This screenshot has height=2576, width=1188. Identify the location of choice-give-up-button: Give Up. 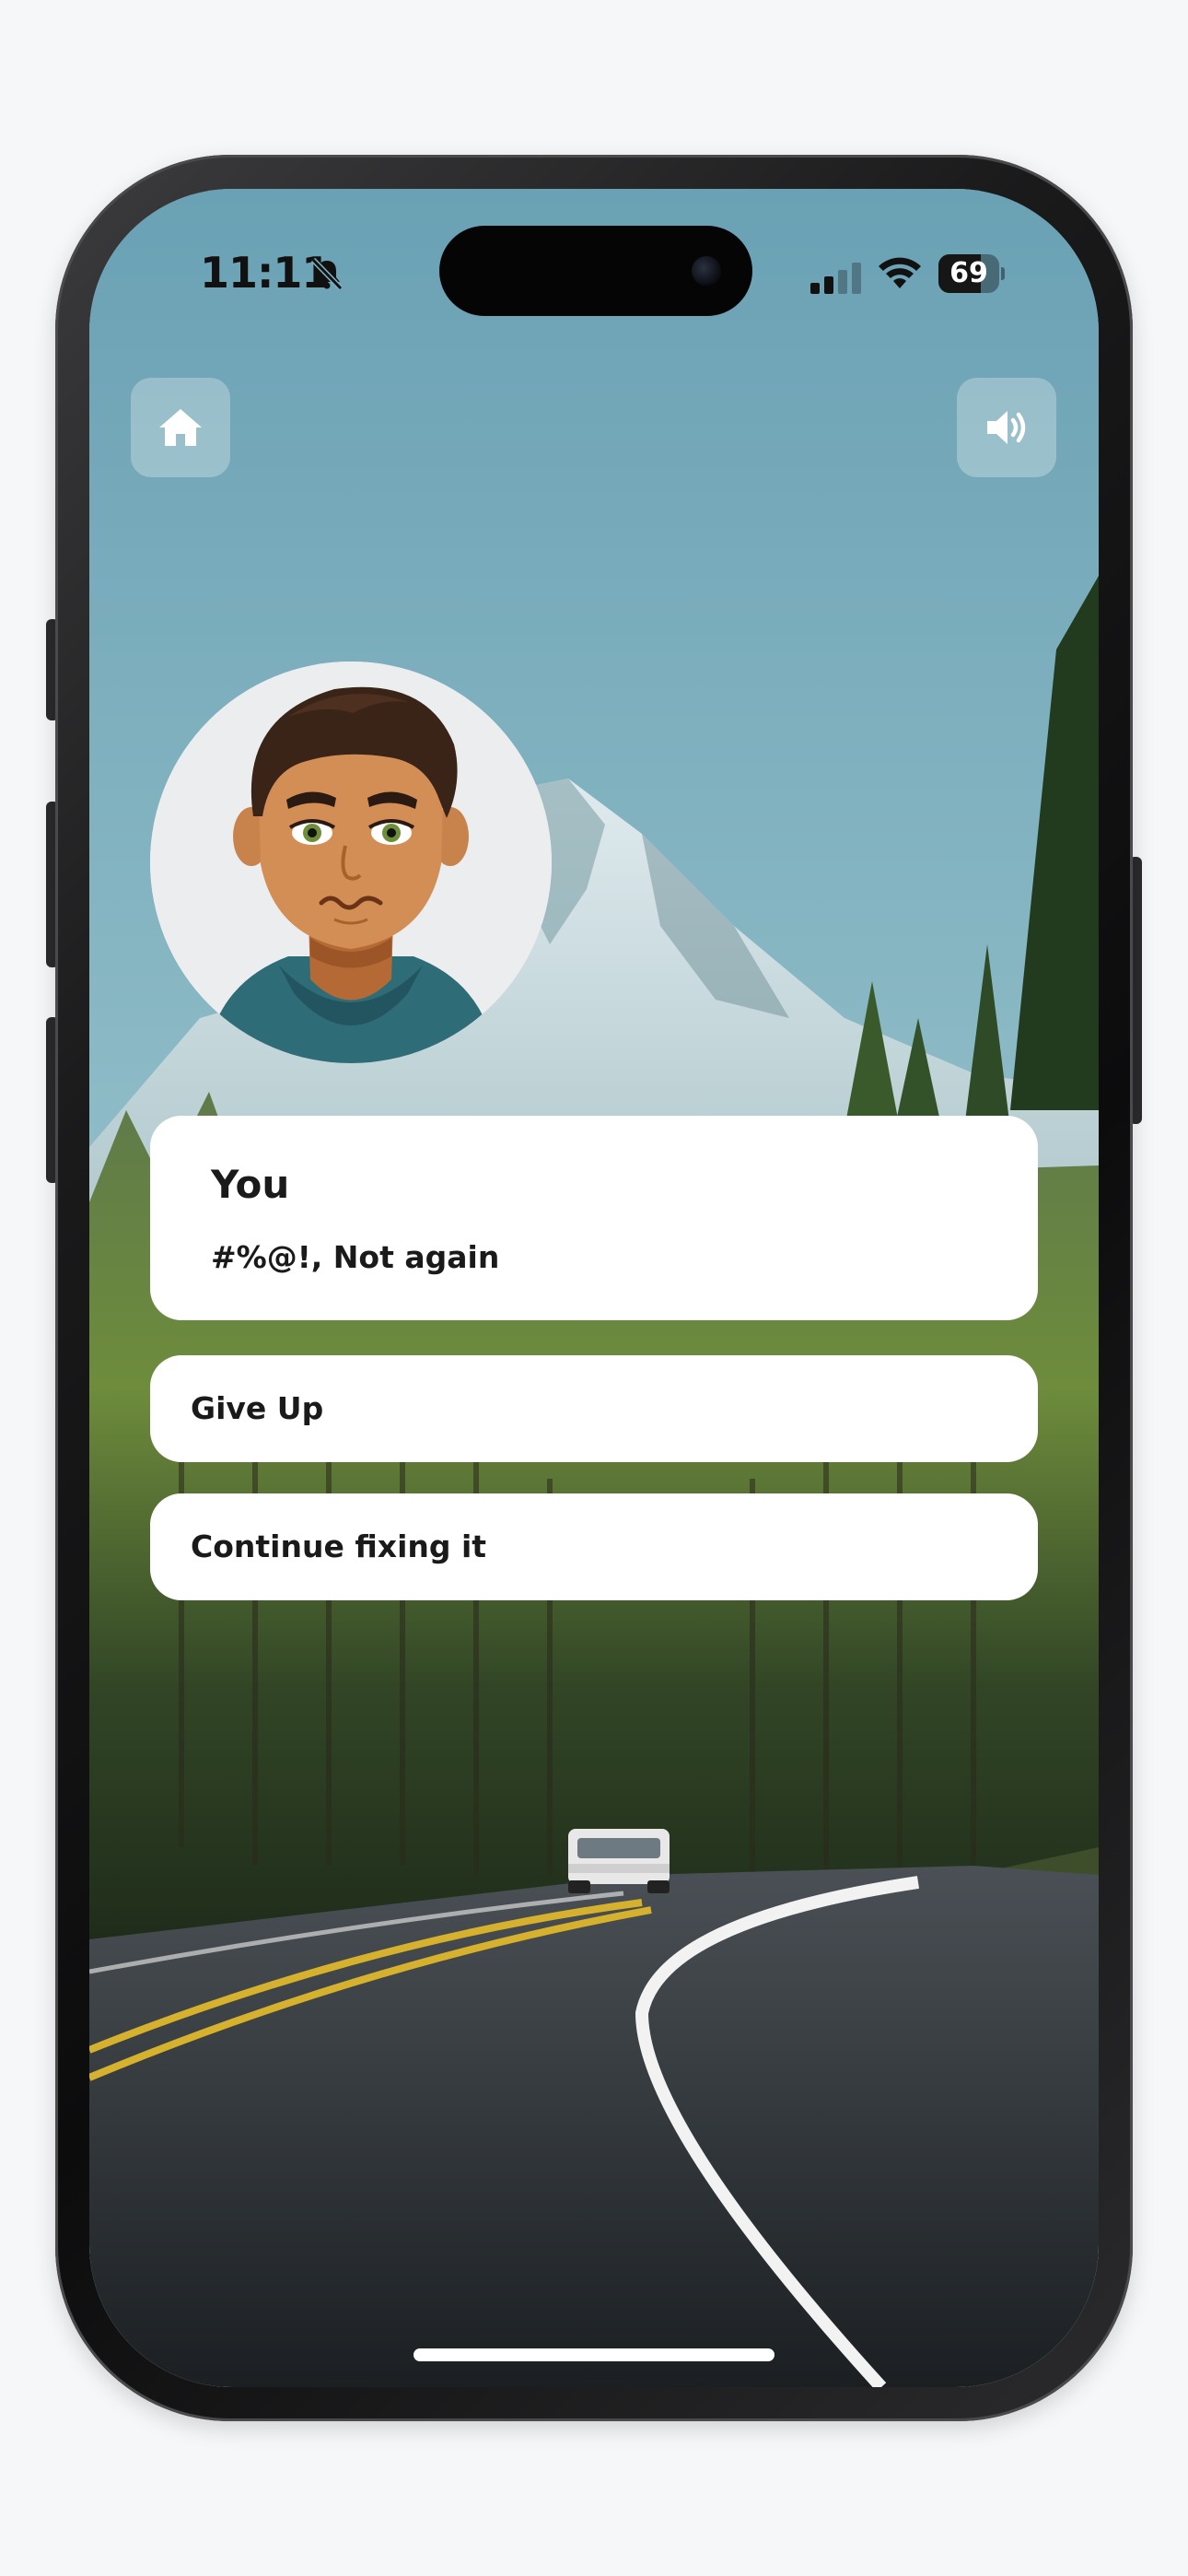
(594, 1408).